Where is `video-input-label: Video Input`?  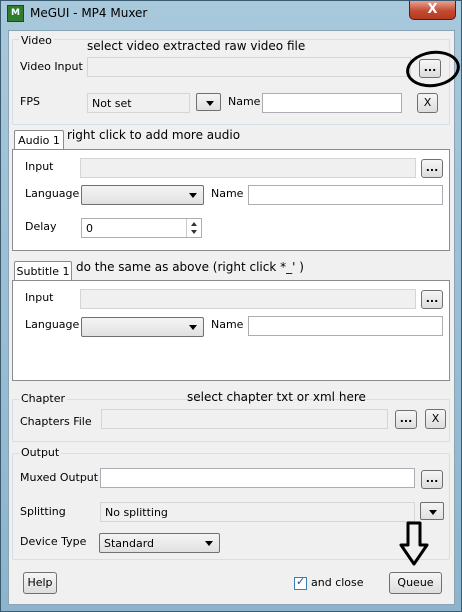
video-input-label: Video Input is located at coordinates (51, 66).